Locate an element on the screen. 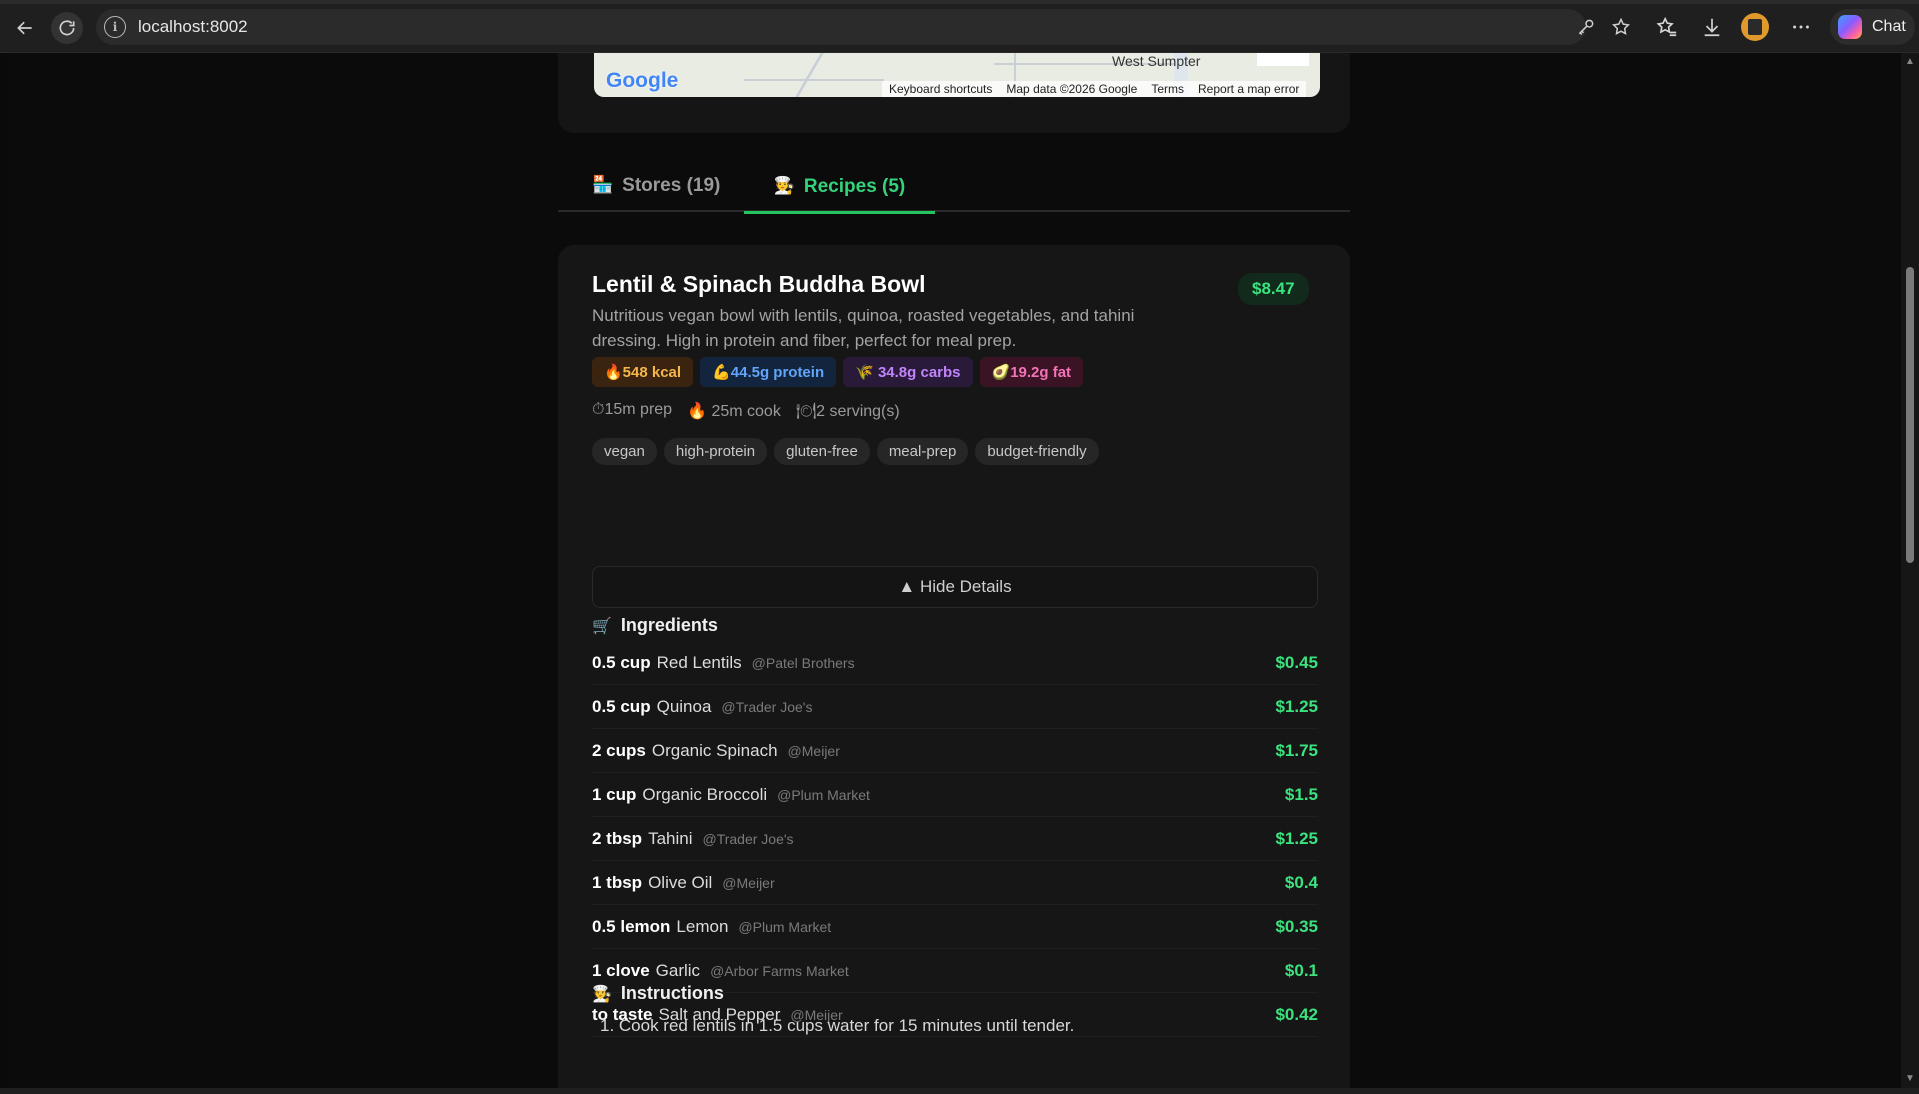 Image resolution: width=1919 pixels, height=1094 pixels. chat-button: Chat is located at coordinates (1872, 27).